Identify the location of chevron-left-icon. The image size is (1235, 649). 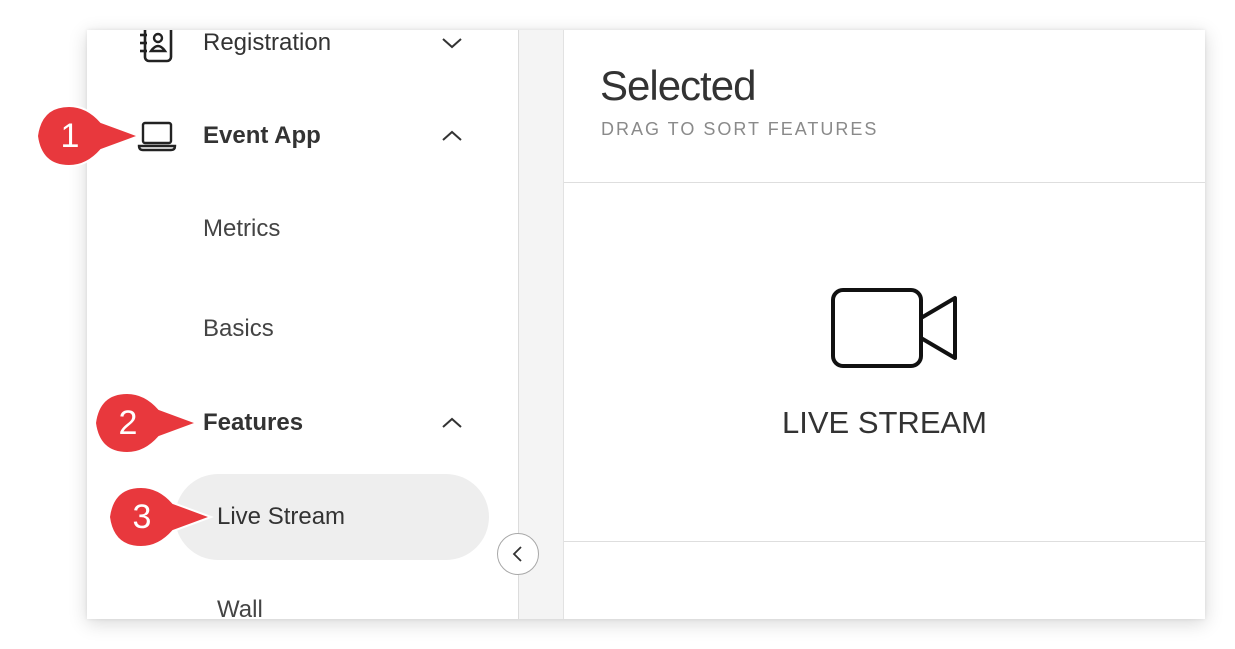
(517, 554).